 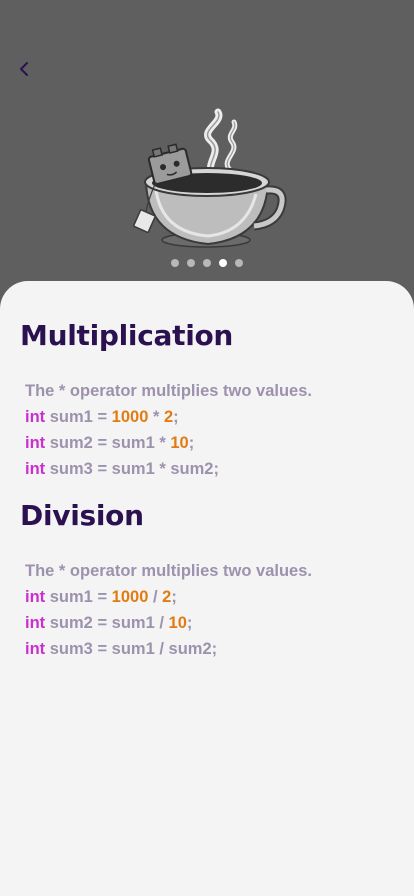 What do you see at coordinates (108, 443) in the screenshot?
I see `code-text: sum2 = sum1 *` at bounding box center [108, 443].